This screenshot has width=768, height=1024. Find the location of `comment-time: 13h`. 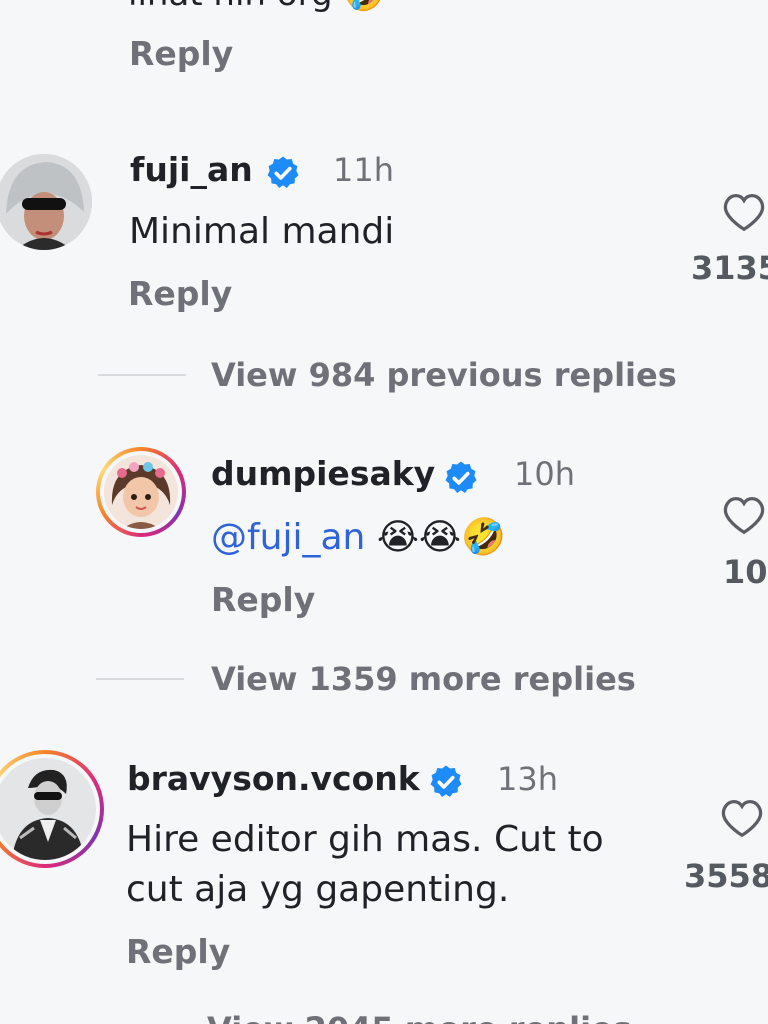

comment-time: 13h is located at coordinates (527, 779).